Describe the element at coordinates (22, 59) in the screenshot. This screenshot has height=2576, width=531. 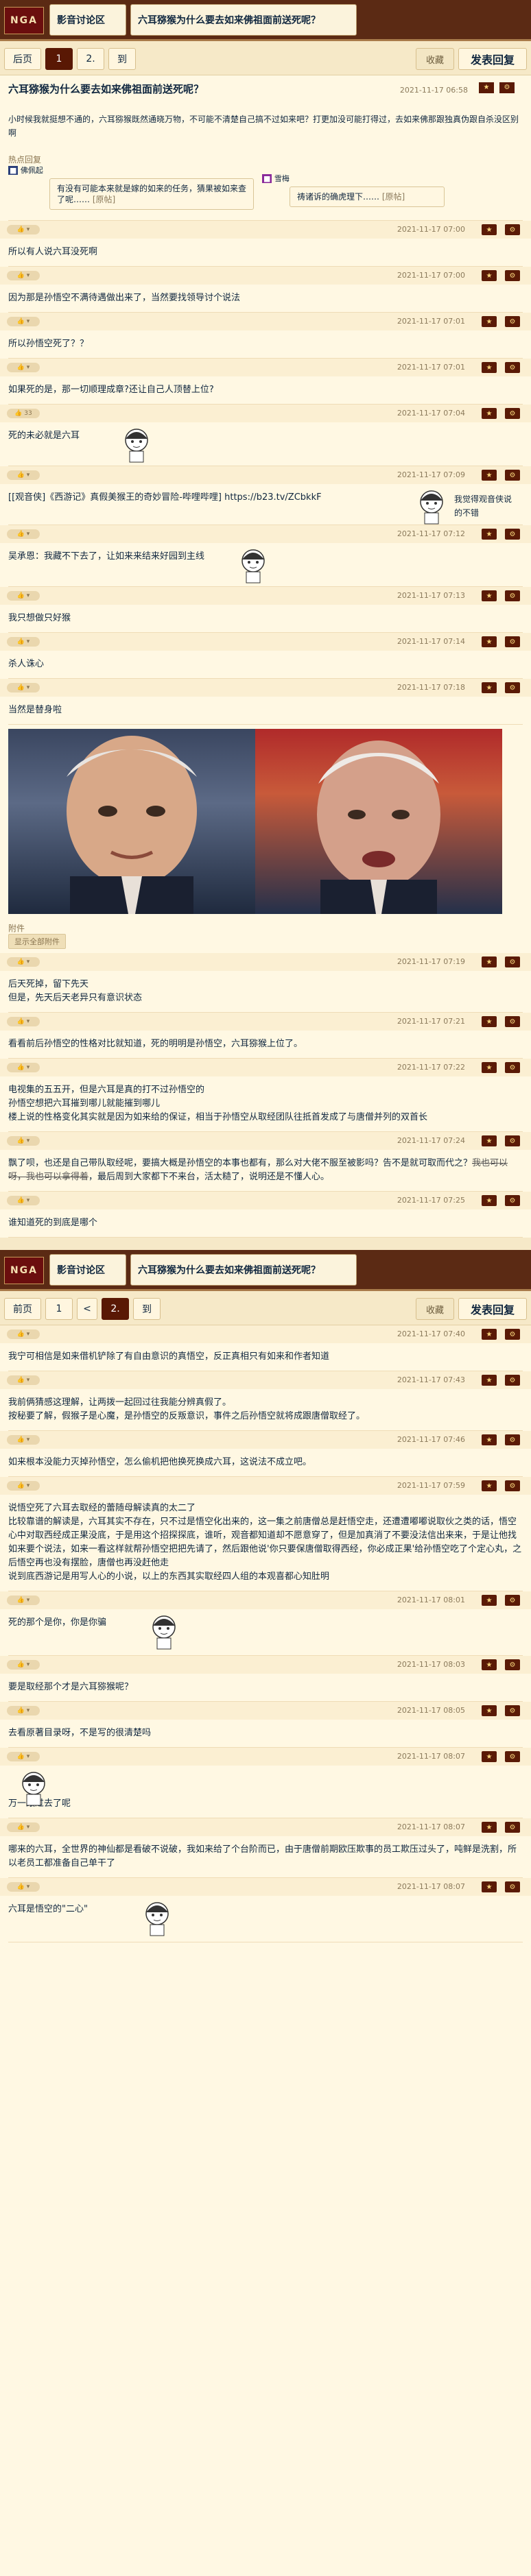
I see `prev-page-button: 后页` at that location.